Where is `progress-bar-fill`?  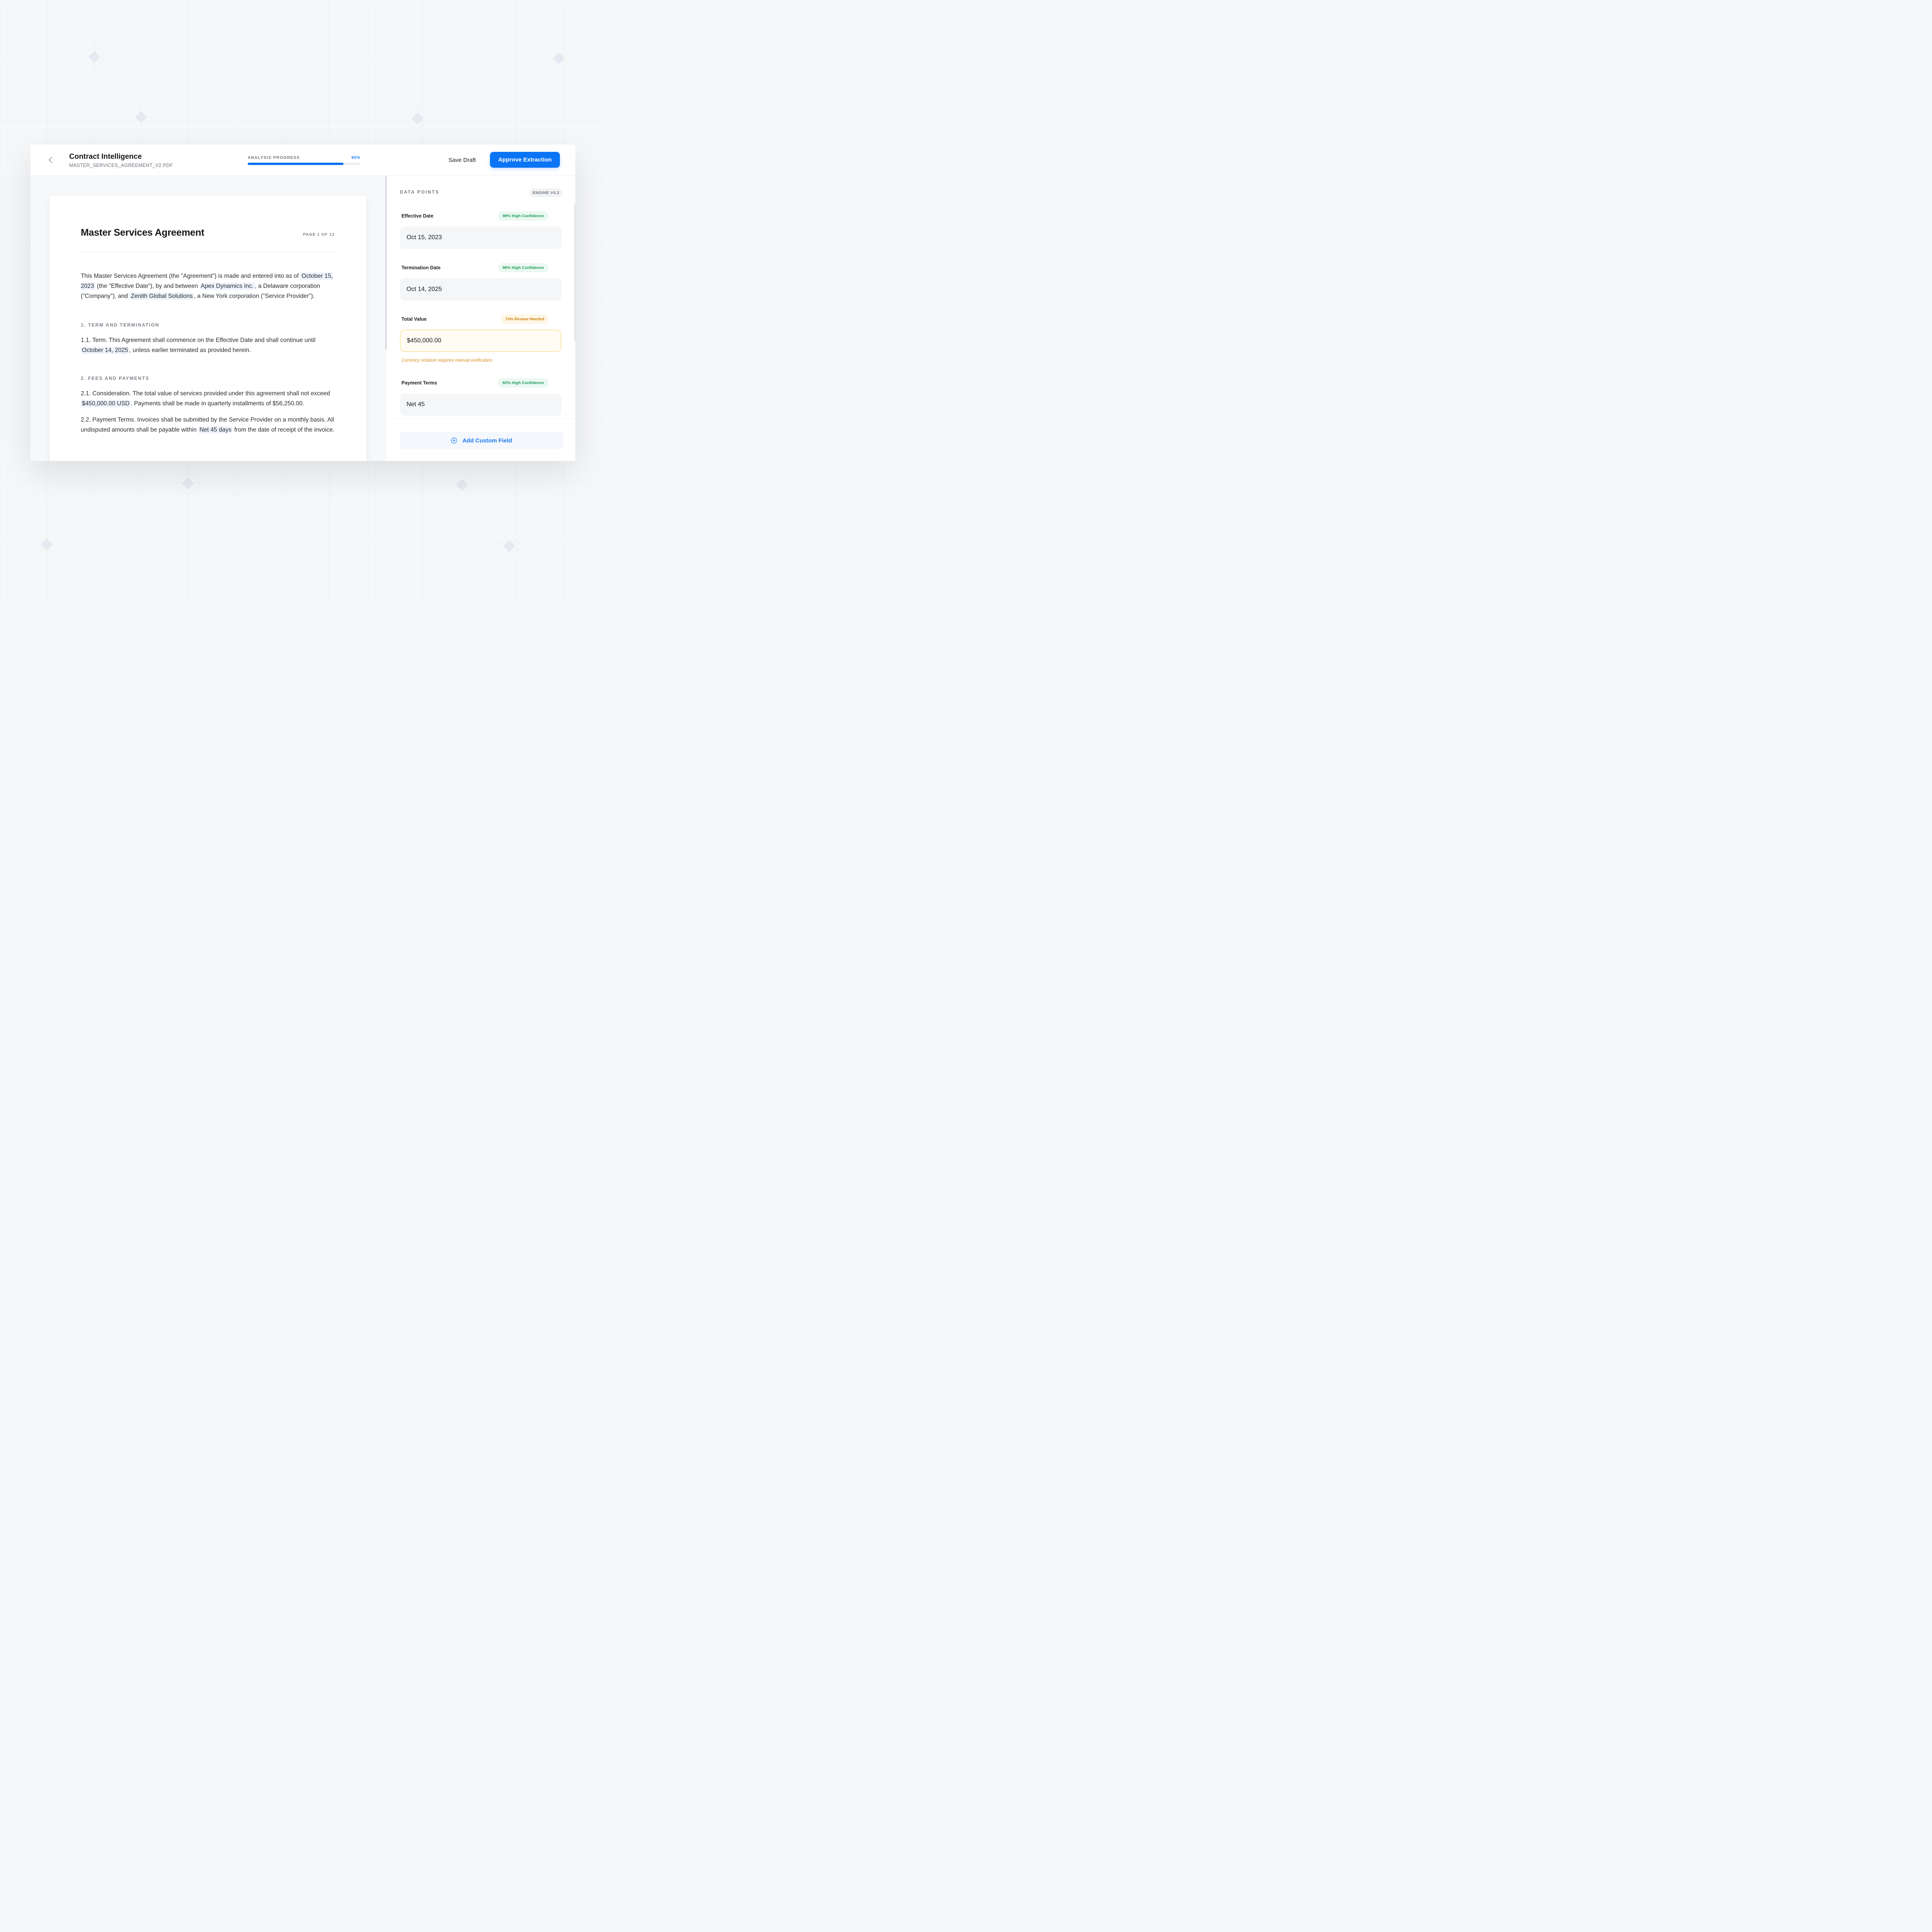 progress-bar-fill is located at coordinates (296, 164).